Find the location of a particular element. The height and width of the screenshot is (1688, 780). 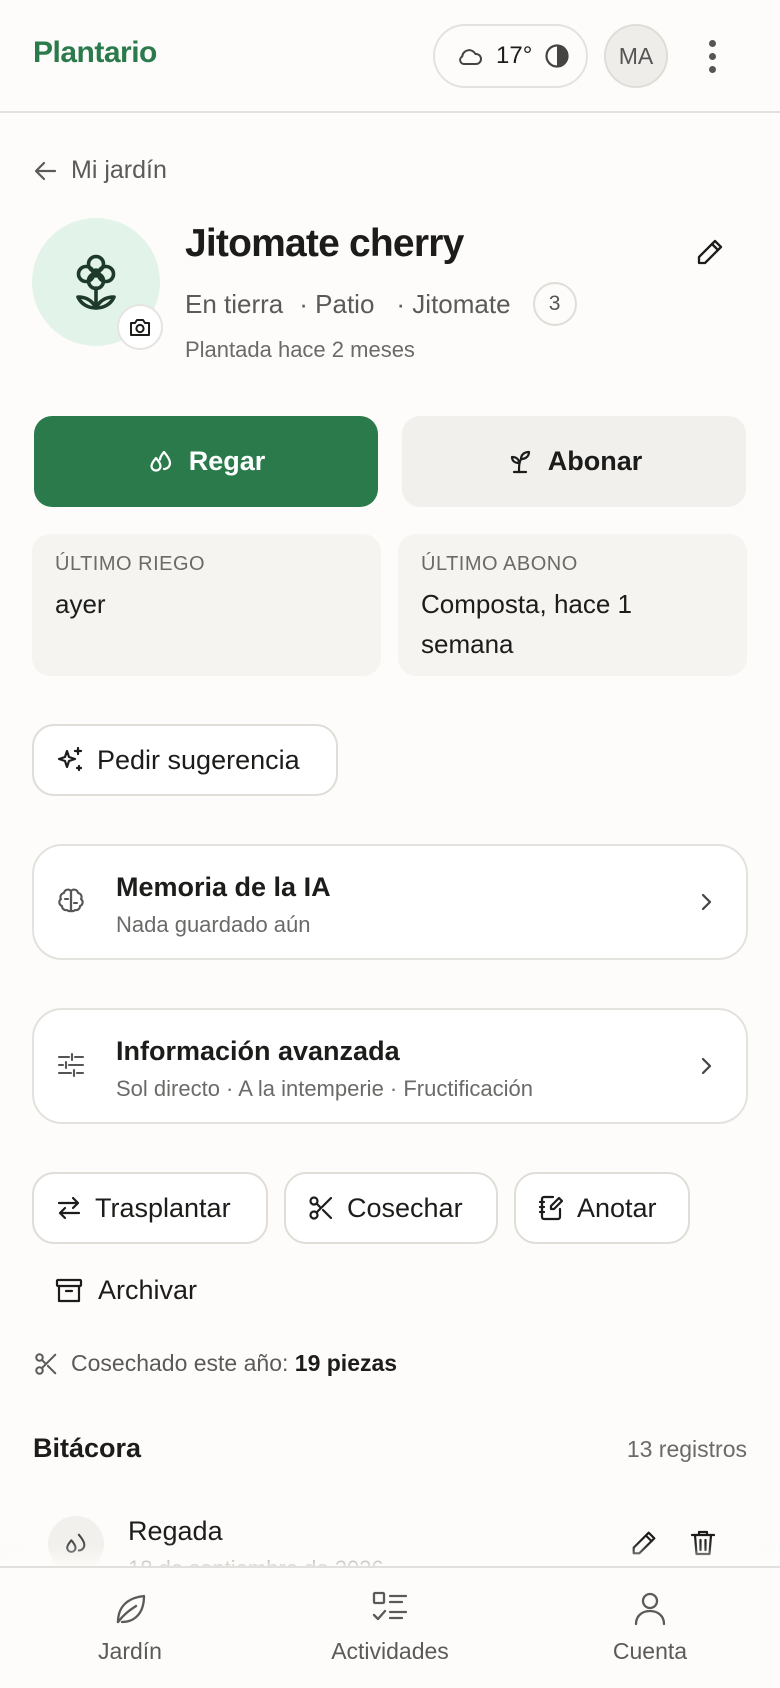

archive-button: Archivar is located at coordinates (125, 1290).